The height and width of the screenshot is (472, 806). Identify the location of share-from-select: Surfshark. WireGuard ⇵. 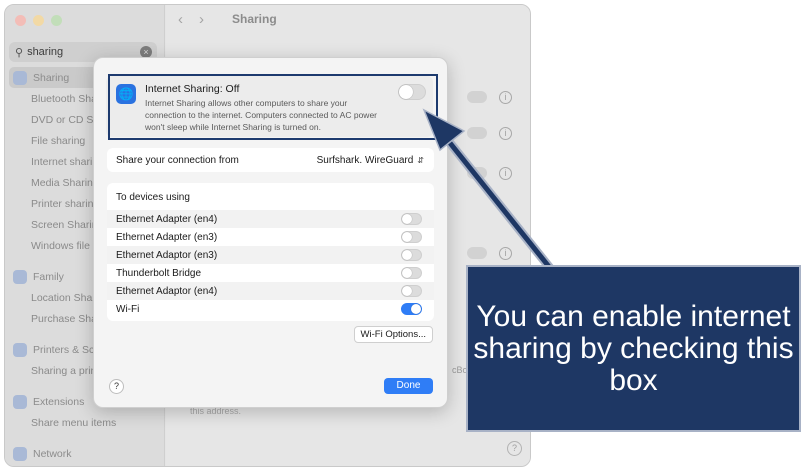
(370, 160).